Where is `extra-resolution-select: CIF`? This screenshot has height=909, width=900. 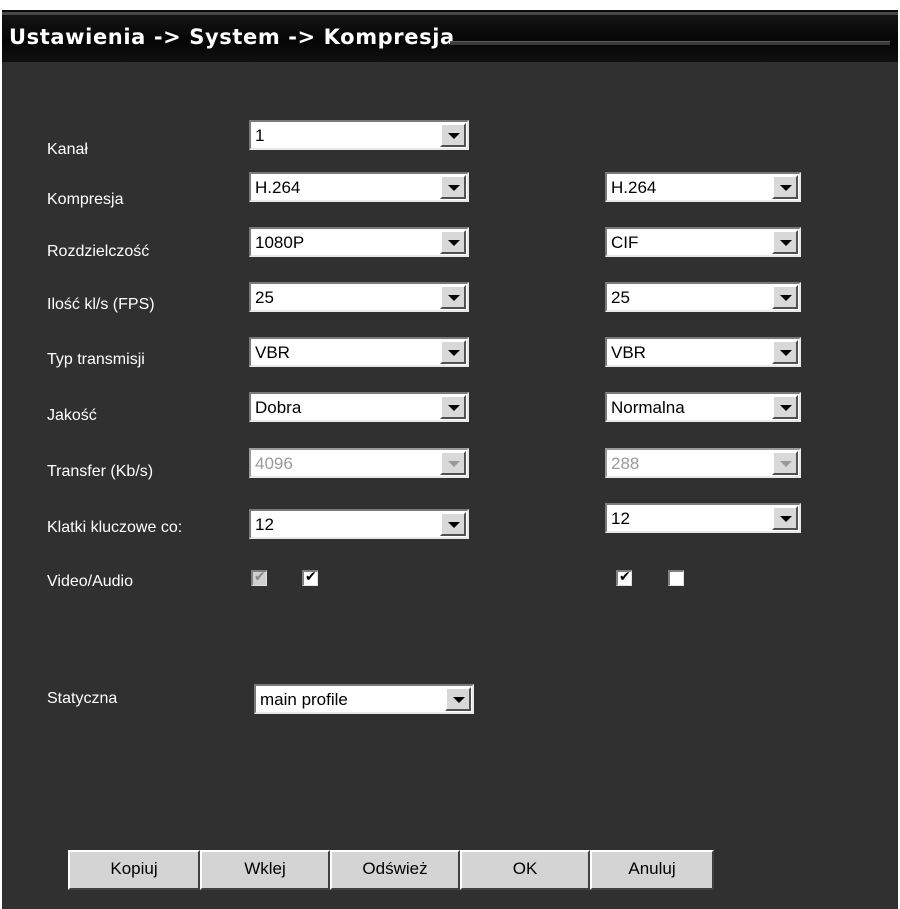 extra-resolution-select: CIF is located at coordinates (703, 242).